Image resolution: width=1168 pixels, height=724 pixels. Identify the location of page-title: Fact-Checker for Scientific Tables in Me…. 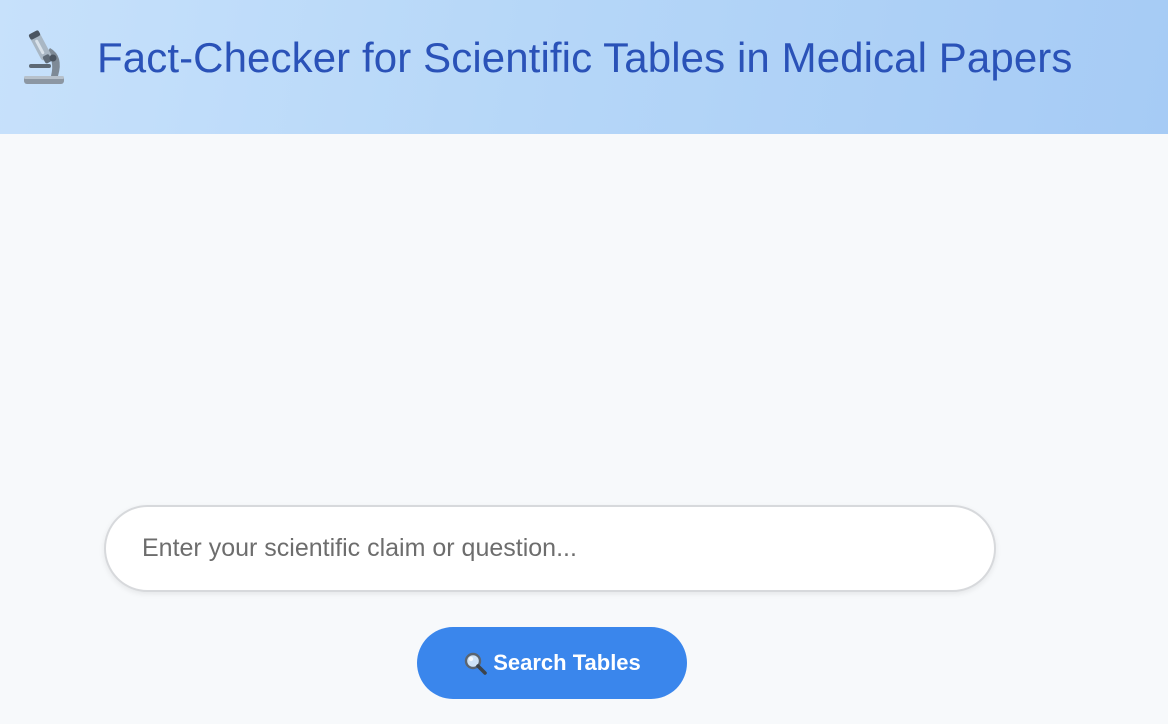
(585, 57).